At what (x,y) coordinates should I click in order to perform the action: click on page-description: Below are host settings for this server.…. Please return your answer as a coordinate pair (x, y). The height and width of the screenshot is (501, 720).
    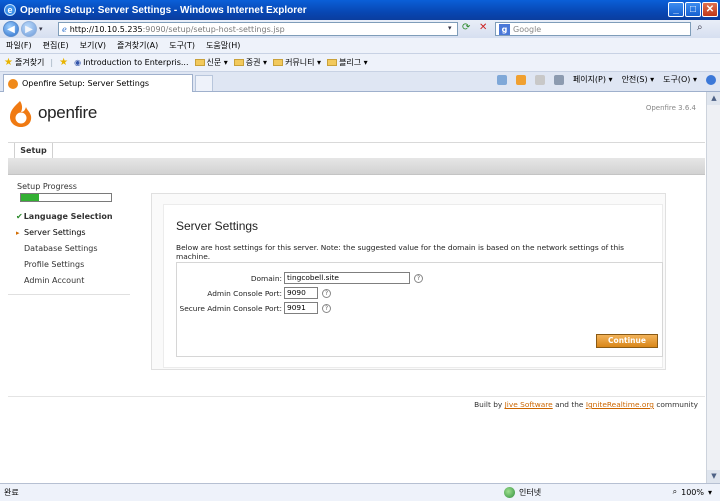
    Looking at the image, I should click on (400, 252).